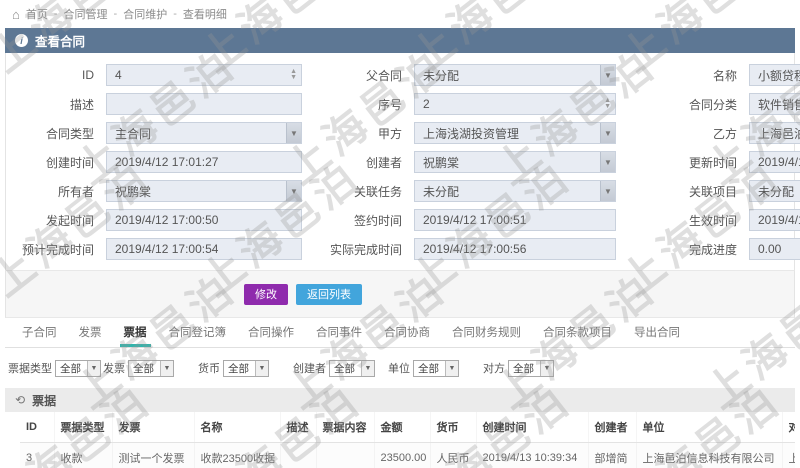 Image resolution: width=800 pixels, height=468 pixels. What do you see at coordinates (515, 75) in the screenshot?
I see `parent-contract-select: 未分配 ▼` at bounding box center [515, 75].